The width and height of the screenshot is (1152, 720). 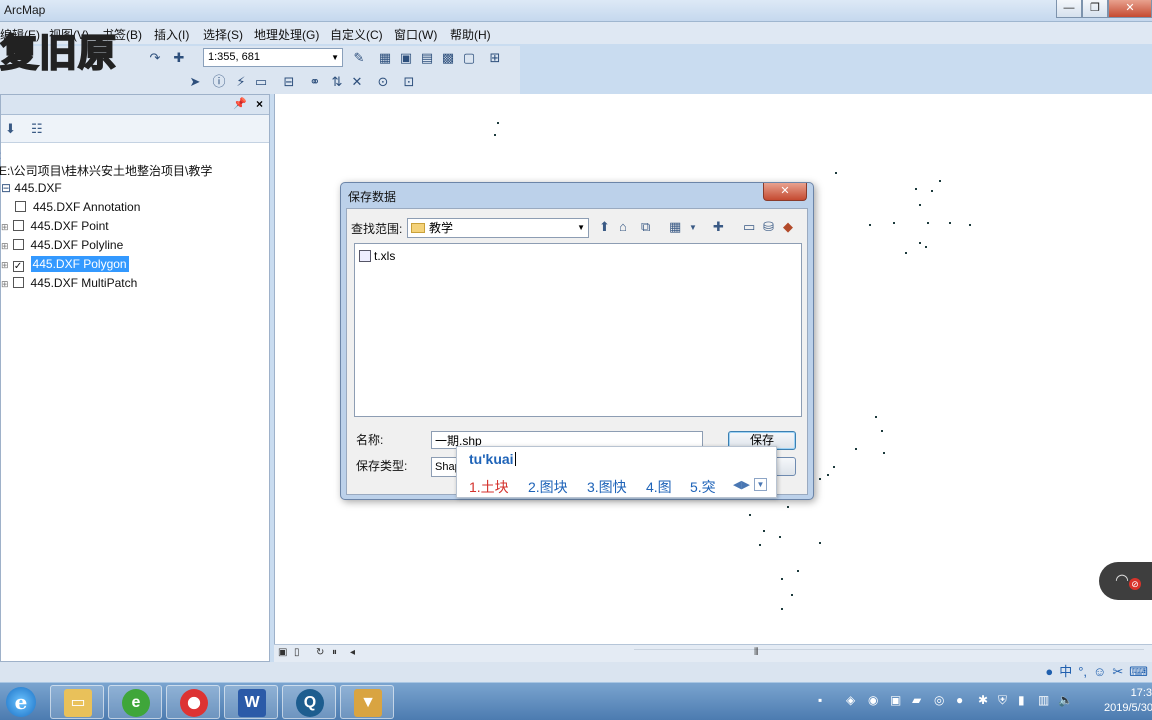 What do you see at coordinates (261, 82) in the screenshot?
I see `measure-icon: ▭` at bounding box center [261, 82].